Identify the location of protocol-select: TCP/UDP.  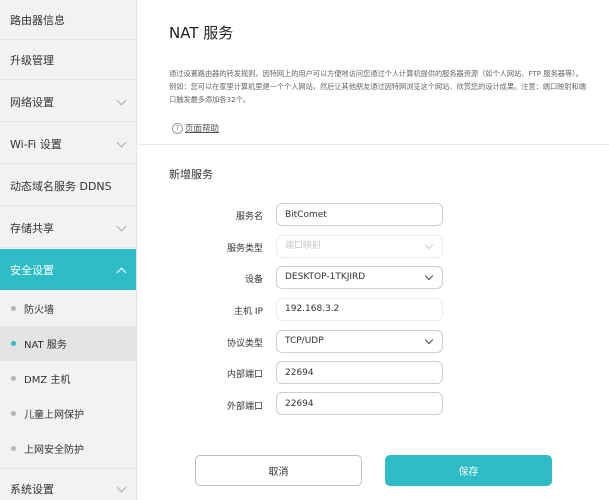
(359, 341).